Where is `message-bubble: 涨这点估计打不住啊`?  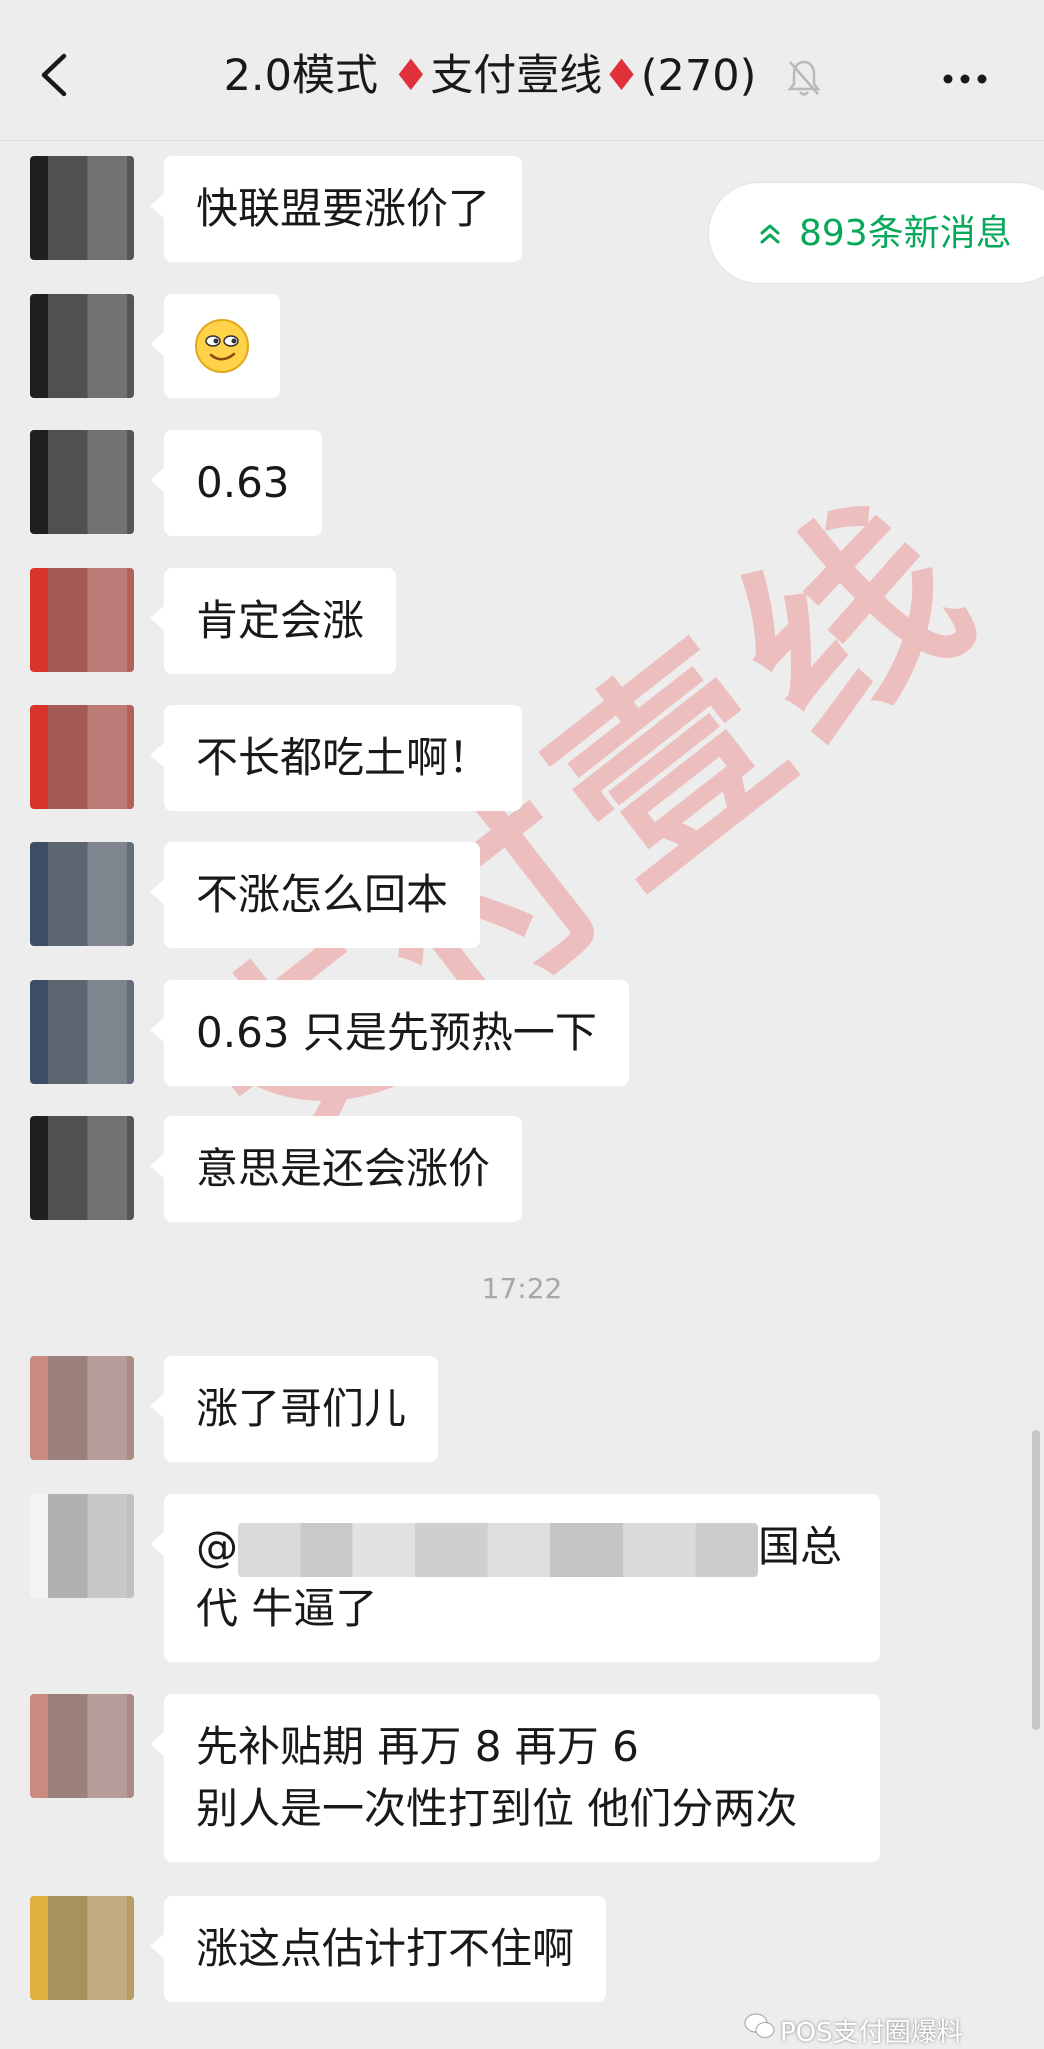
message-bubble: 涨这点估计打不住啊 is located at coordinates (378, 1949).